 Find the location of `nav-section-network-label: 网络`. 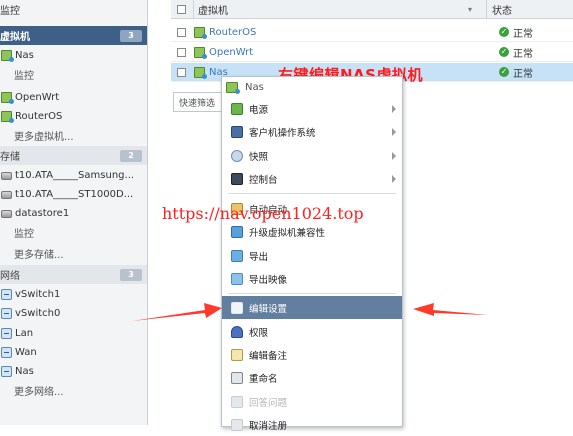

nav-section-network-label: 网络 is located at coordinates (10, 276).